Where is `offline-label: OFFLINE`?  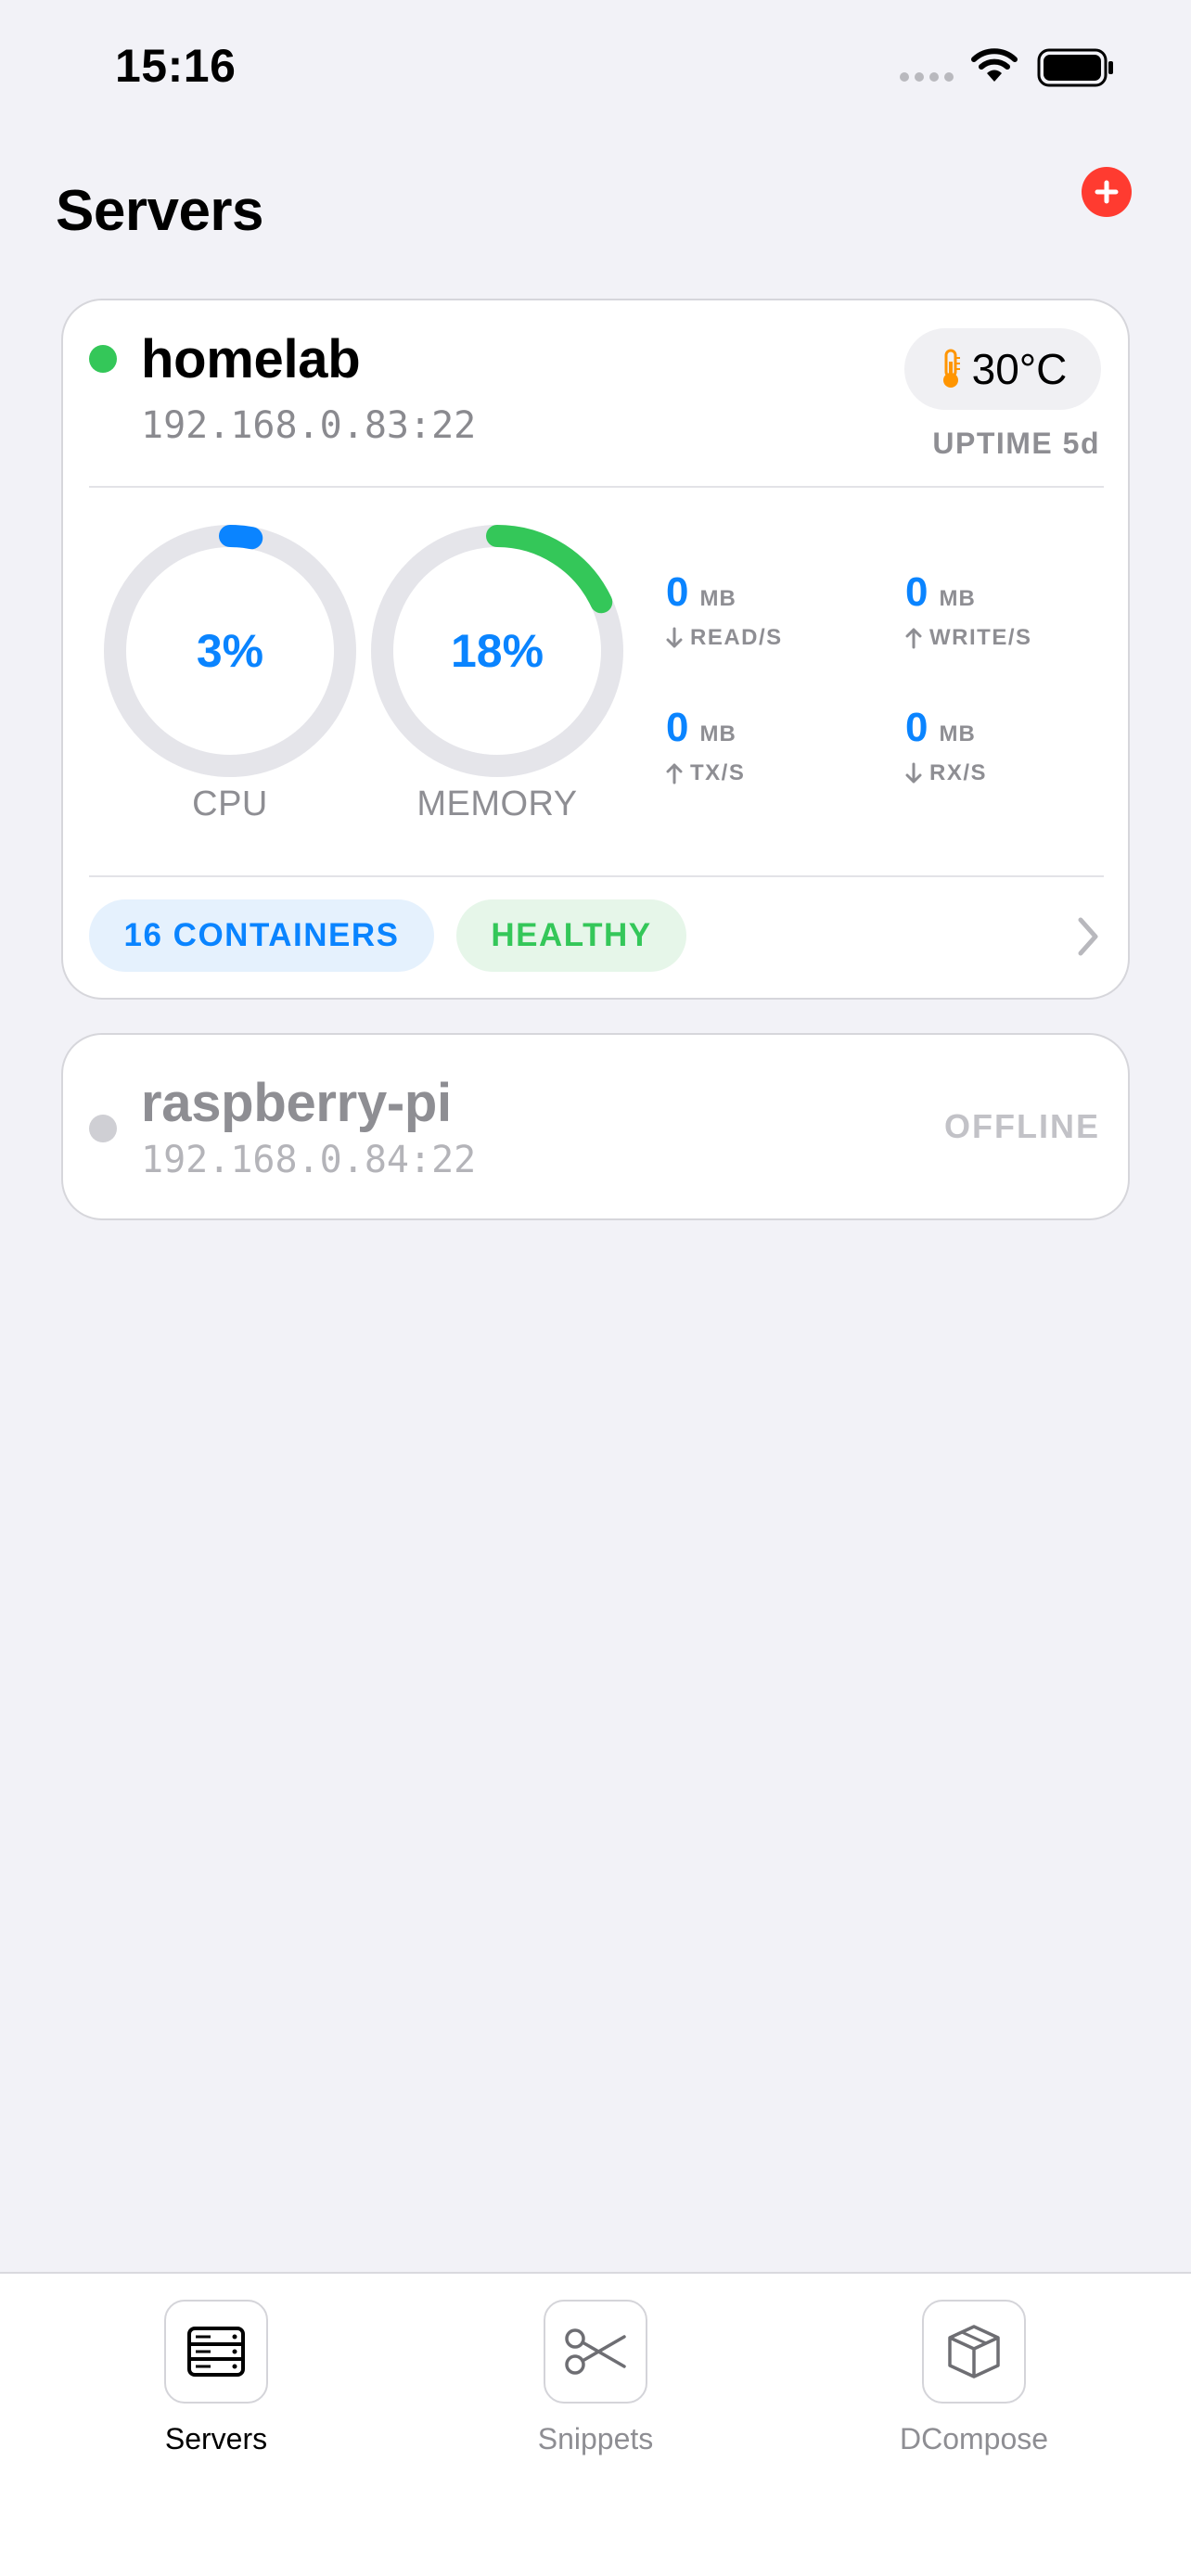 offline-label: OFFLINE is located at coordinates (1022, 1126).